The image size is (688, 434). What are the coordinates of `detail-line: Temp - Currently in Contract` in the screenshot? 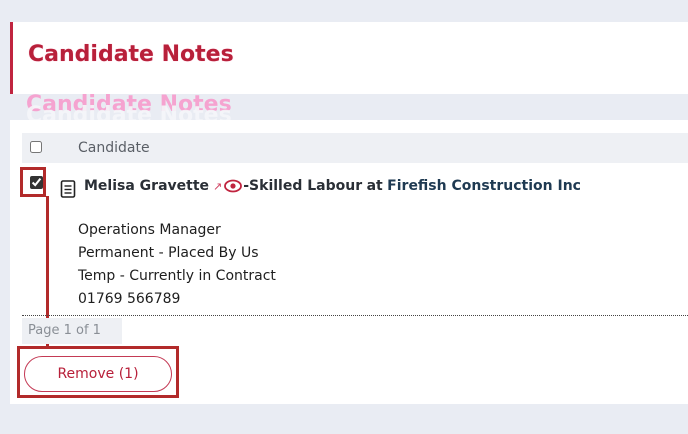 It's located at (177, 276).